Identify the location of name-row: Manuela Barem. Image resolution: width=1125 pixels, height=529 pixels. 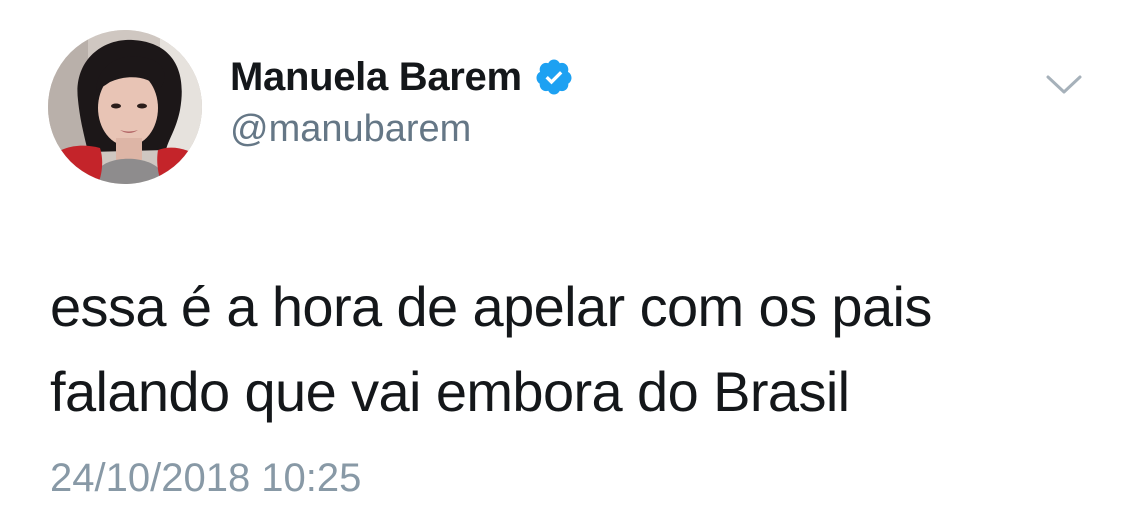
(402, 77).